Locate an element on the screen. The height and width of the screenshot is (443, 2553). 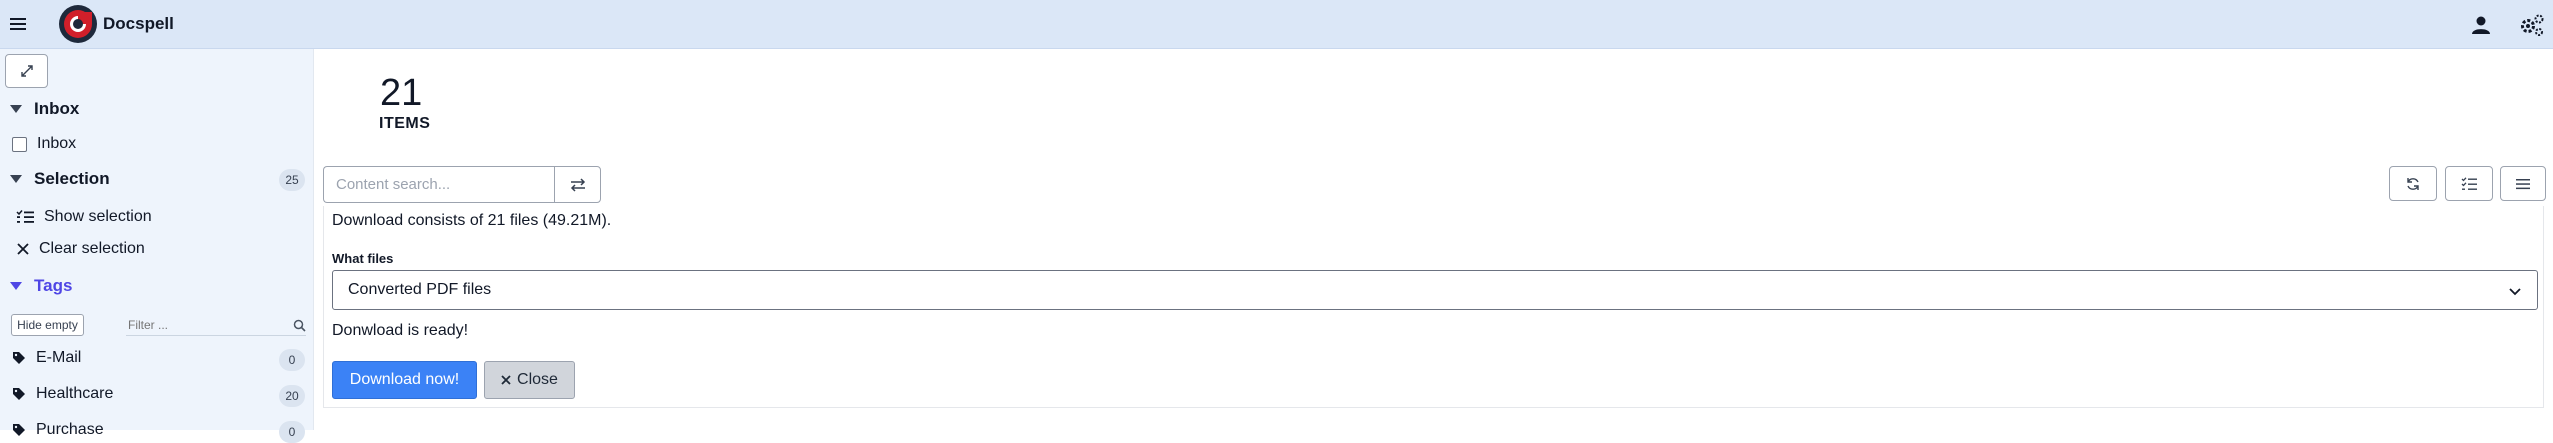
show-selection-link: Show selection is located at coordinates (84, 217).